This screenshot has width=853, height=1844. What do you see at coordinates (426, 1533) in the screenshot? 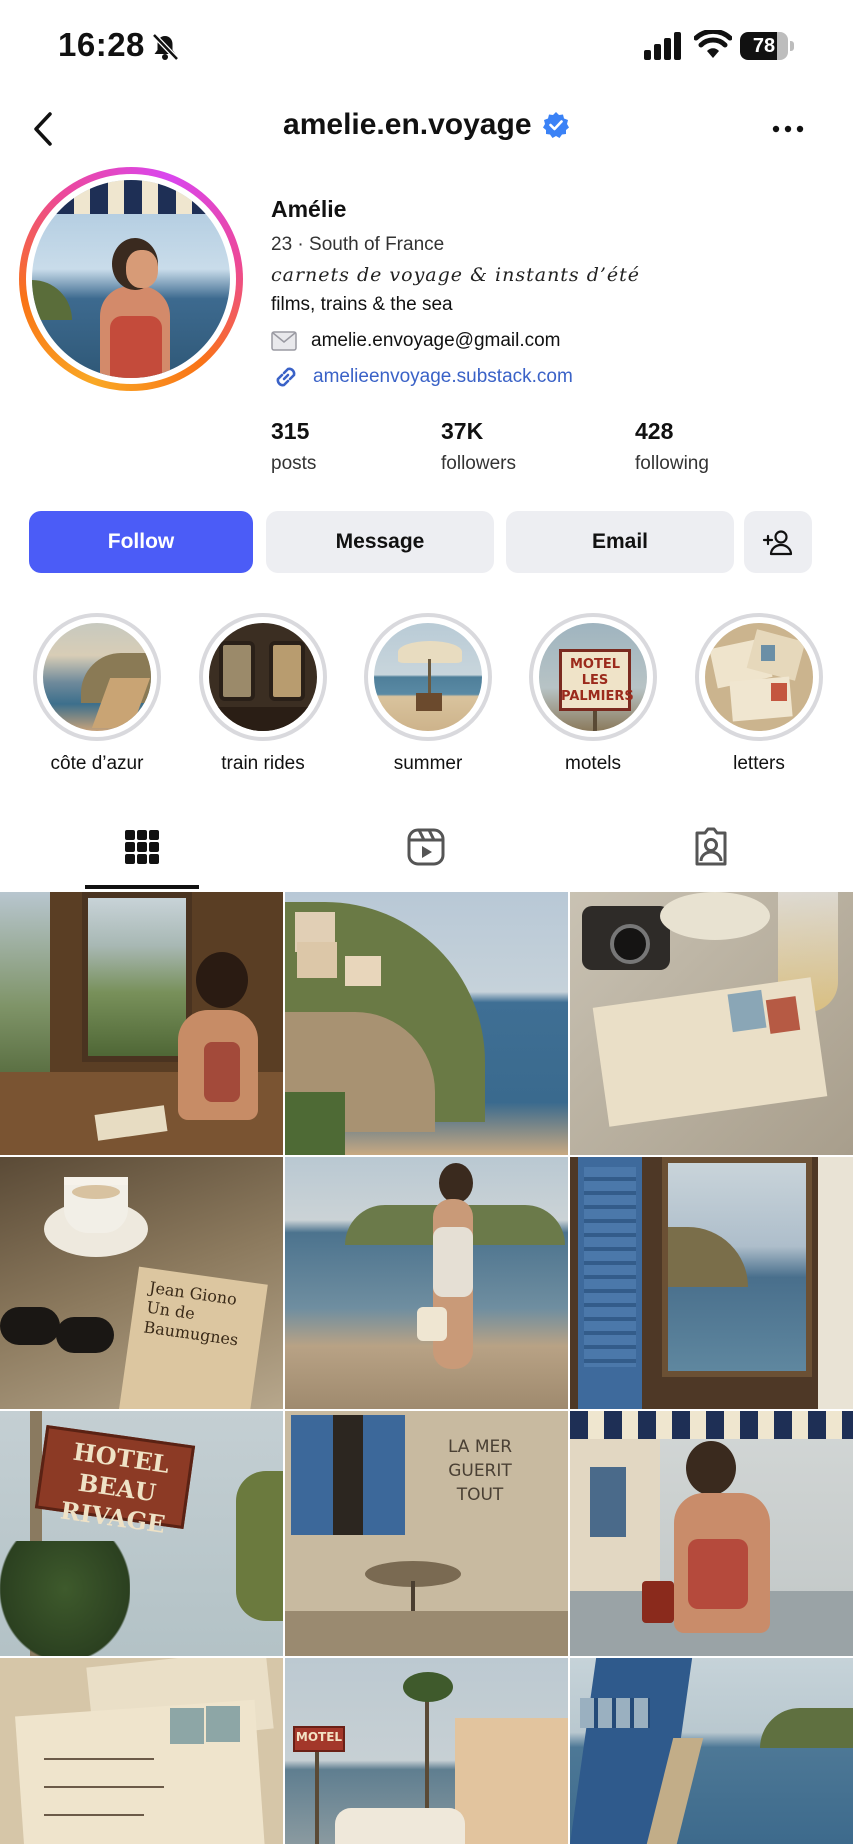
I see `post-thumbnail: LA MER GUERIT TOUT` at bounding box center [426, 1533].